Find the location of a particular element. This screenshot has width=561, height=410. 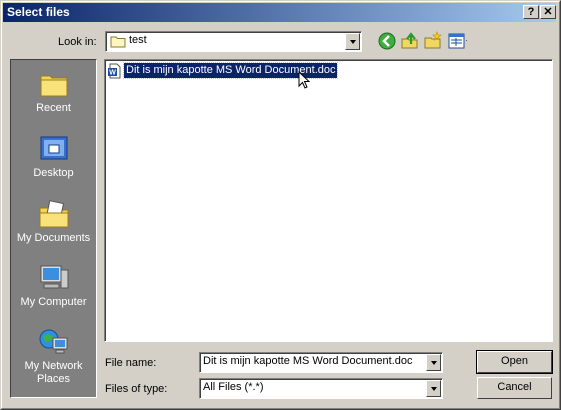

folder-icon is located at coordinates (118, 42).